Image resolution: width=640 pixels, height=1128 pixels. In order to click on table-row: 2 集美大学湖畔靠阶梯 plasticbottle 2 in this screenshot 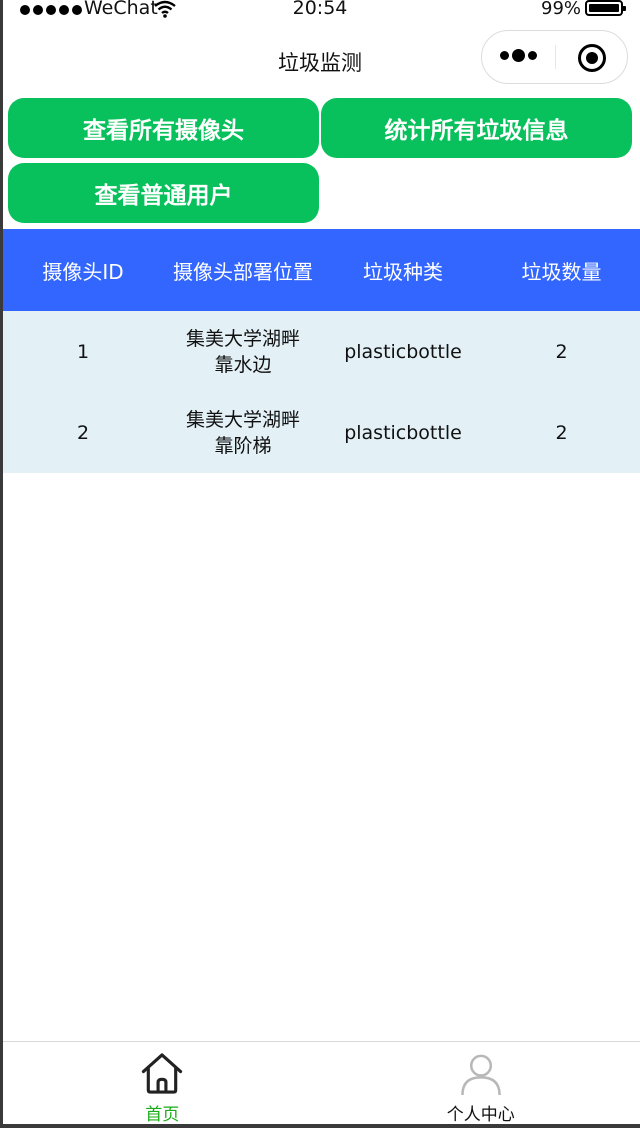, I will do `click(321, 432)`.